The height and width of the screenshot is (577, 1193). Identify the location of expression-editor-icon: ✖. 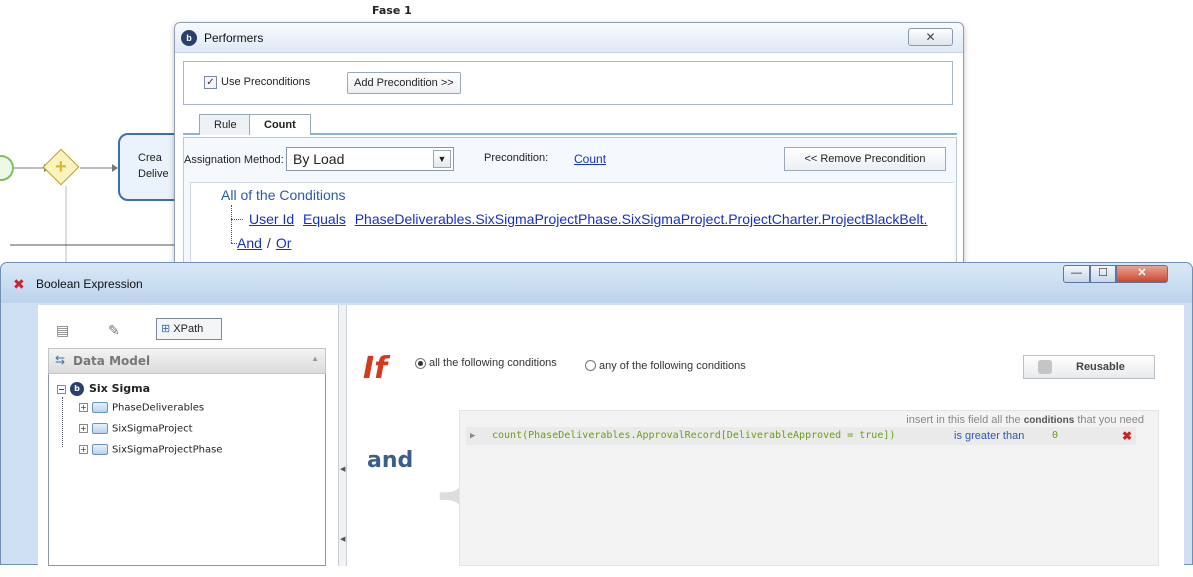
(19, 284).